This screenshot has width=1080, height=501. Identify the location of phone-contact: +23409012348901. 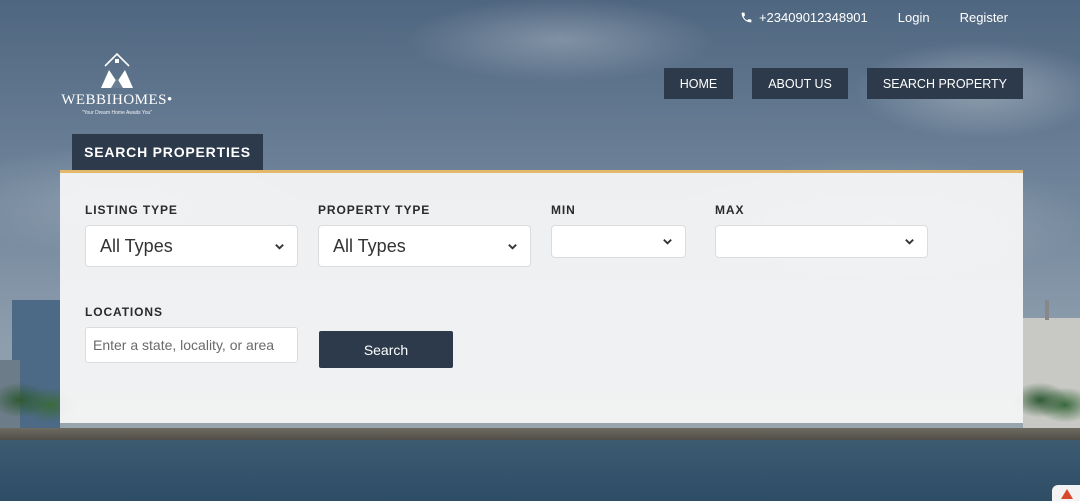
(804, 17).